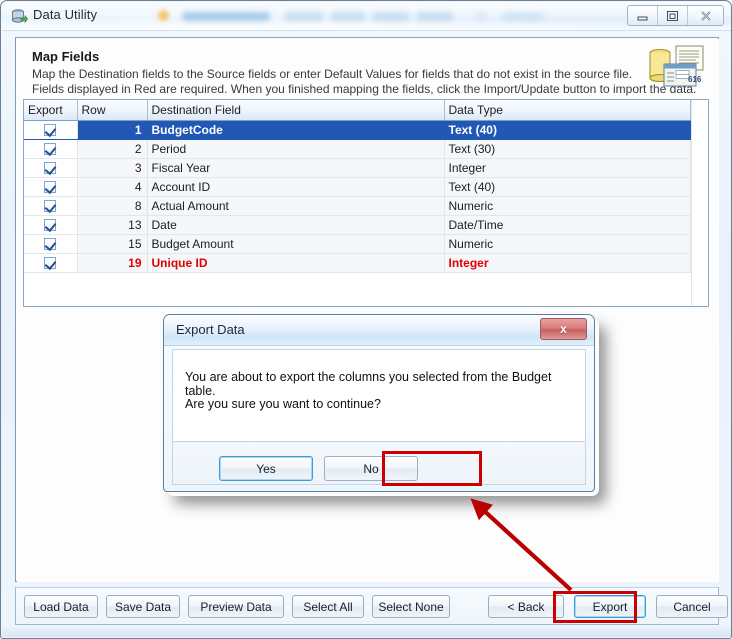 This screenshot has height=639, width=732. Describe the element at coordinates (567, 225) in the screenshot. I see `data-type-cell: Date/Time` at that location.